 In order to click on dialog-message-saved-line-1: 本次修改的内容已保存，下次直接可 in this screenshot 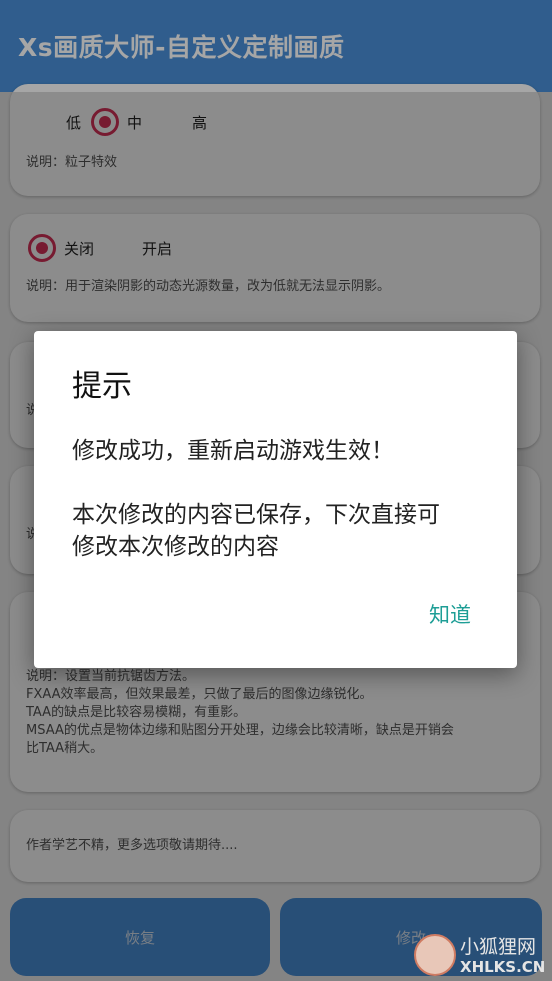, I will do `click(256, 515)`.